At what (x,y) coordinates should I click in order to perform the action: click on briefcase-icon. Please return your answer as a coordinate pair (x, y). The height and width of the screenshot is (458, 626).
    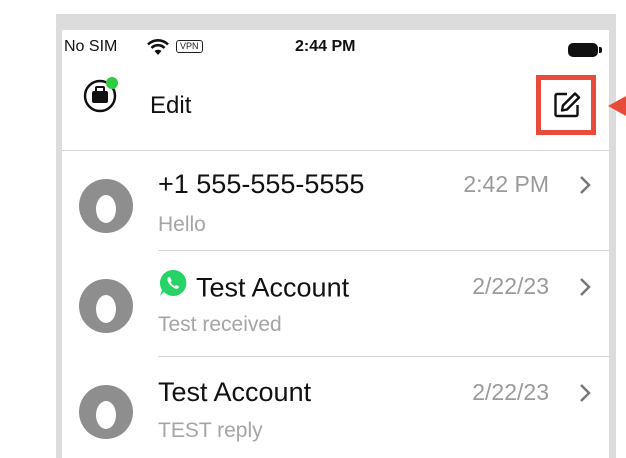
    Looking at the image, I should click on (100, 95).